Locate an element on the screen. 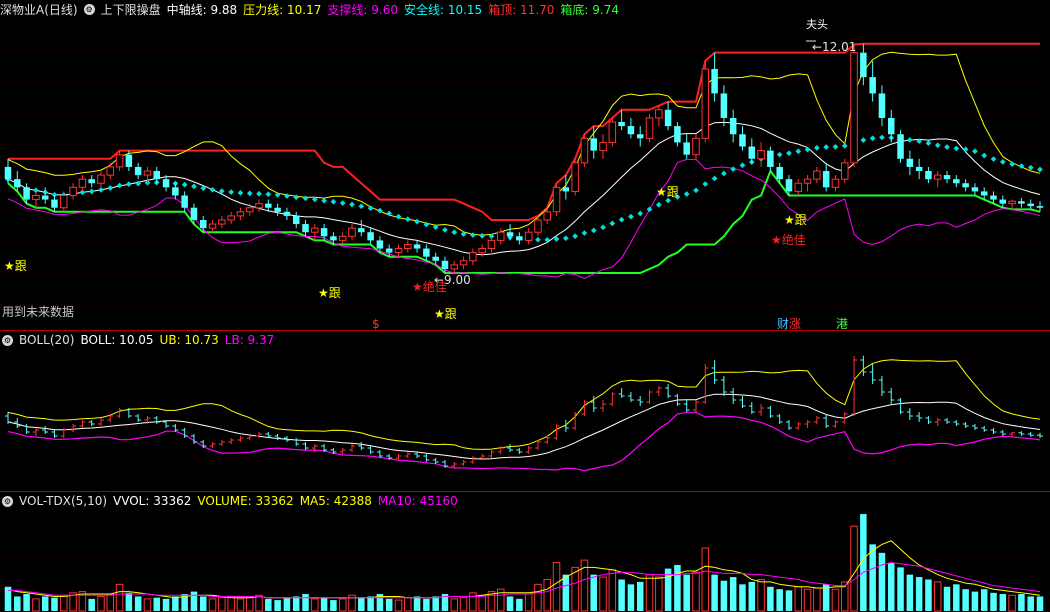 The width and height of the screenshot is (1050, 612). boll-middle-line is located at coordinates (524, 426).